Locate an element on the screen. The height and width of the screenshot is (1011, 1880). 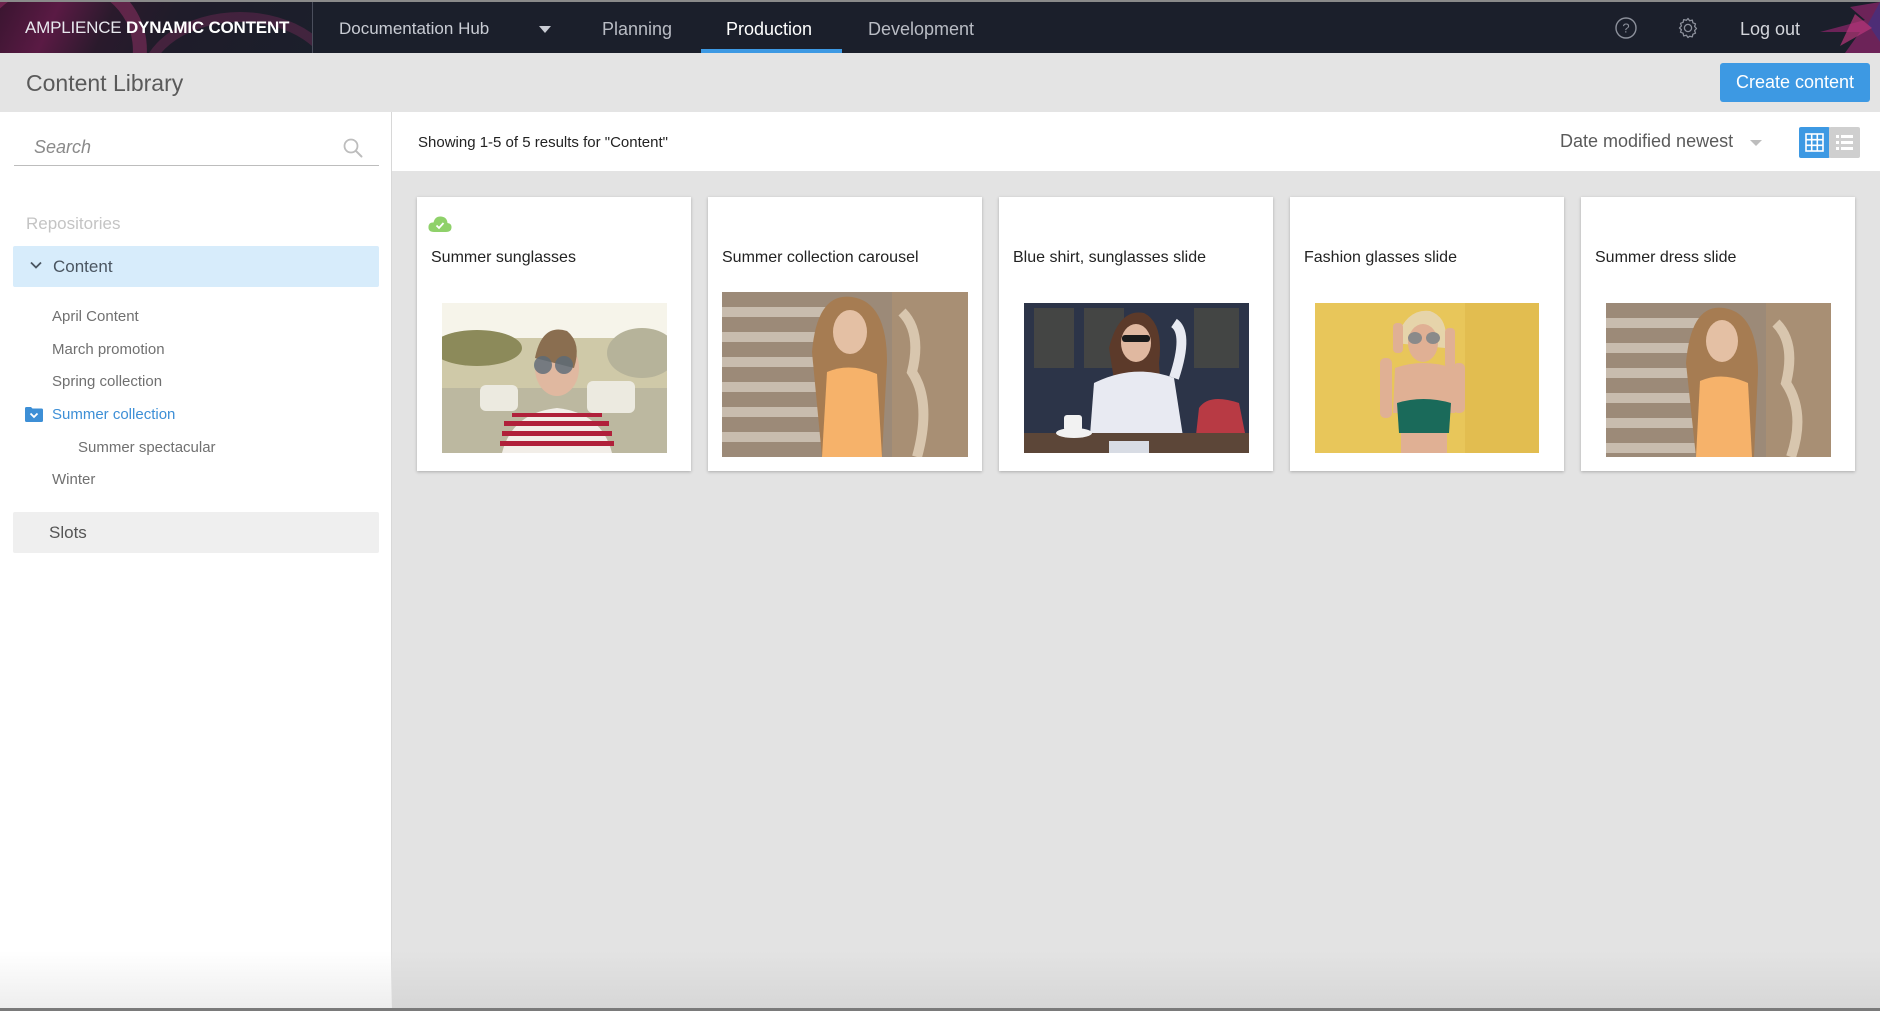
hub-dropdown-icon is located at coordinates (545, 29).